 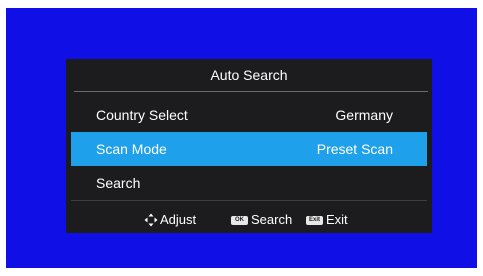 I want to click on key-hint-bar: Adjust OK Search Exit Exit, so click(x=249, y=220).